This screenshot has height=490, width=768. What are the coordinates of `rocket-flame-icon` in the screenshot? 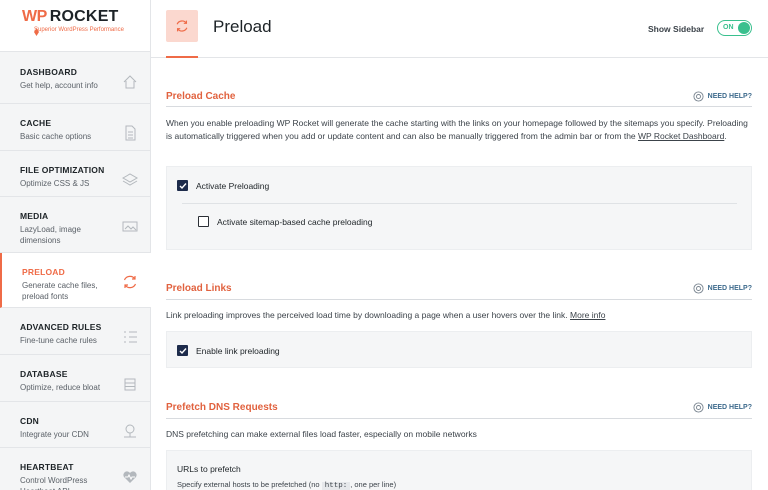 It's located at (36, 32).